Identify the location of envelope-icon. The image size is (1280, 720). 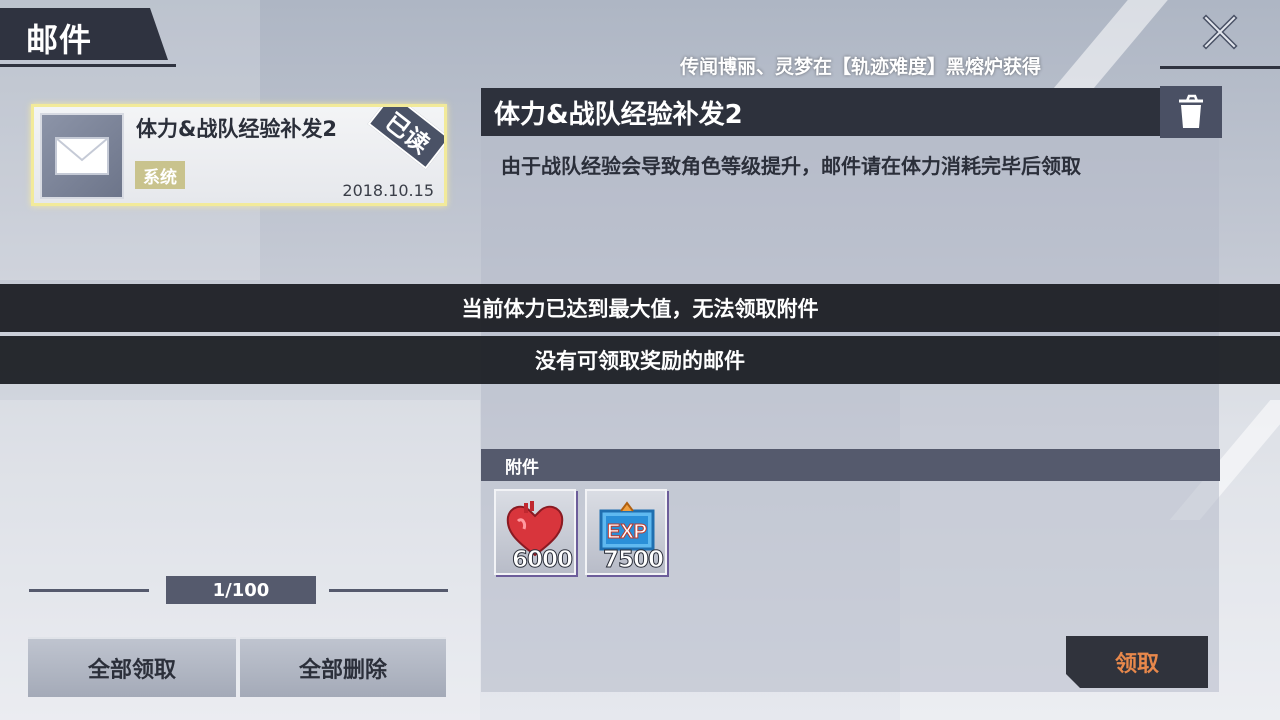
(82, 156).